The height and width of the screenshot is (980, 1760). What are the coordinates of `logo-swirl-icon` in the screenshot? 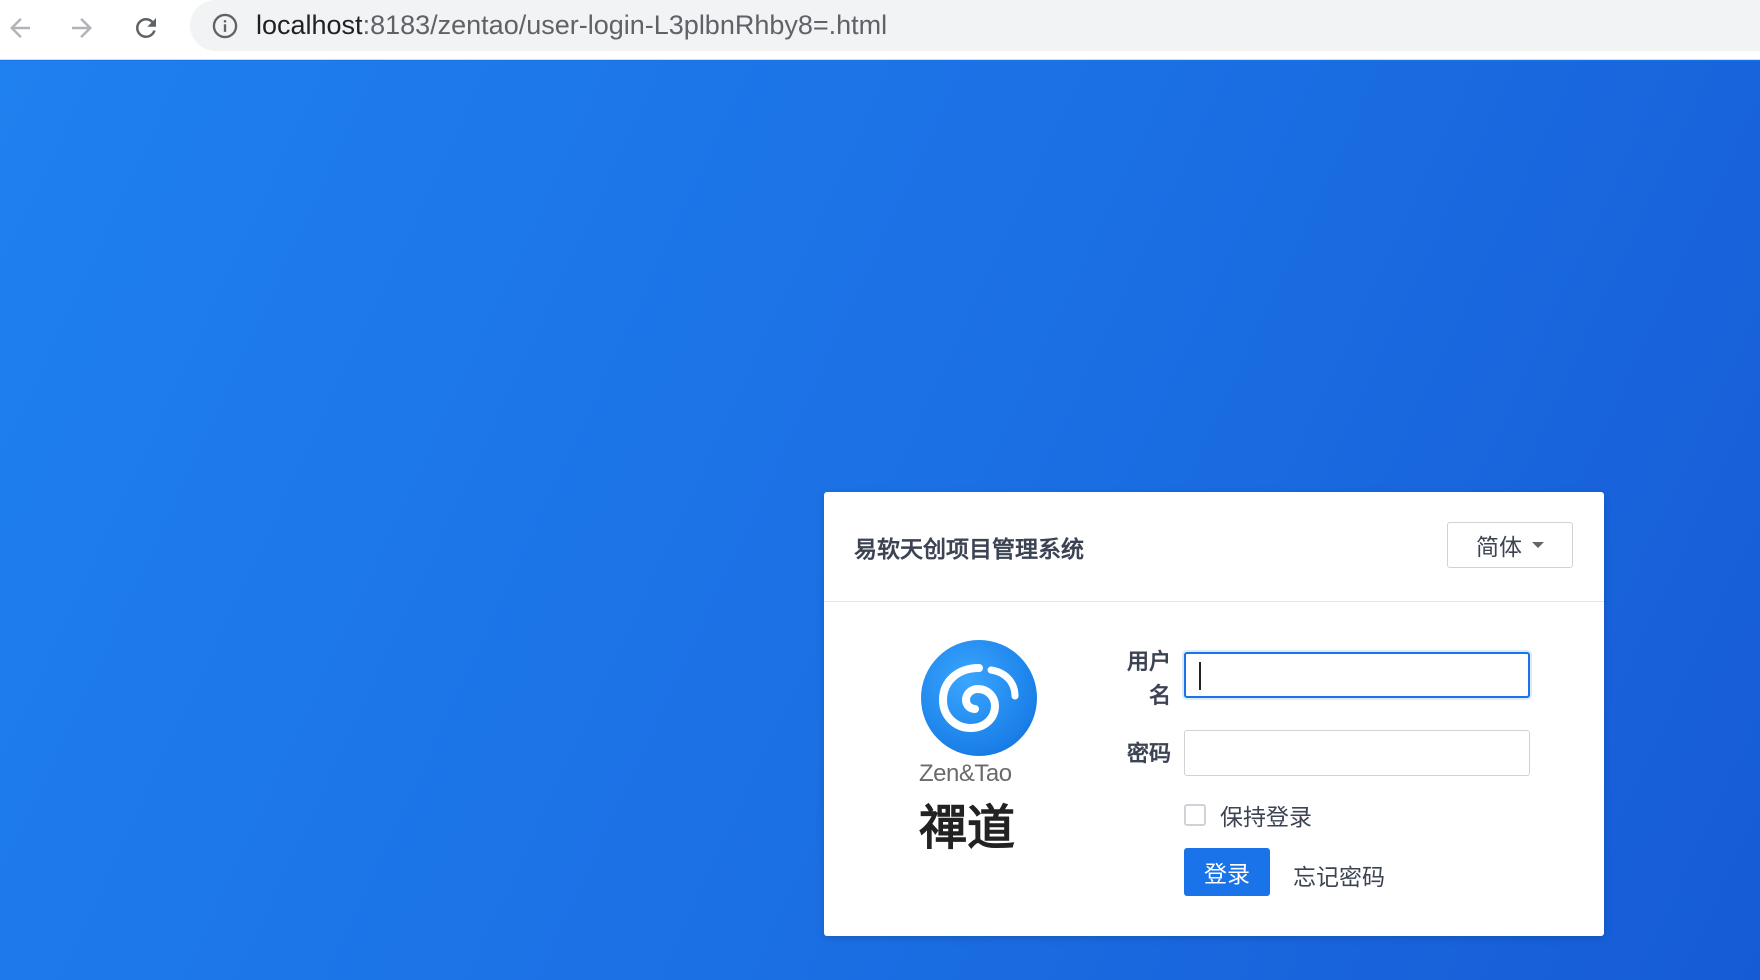 It's located at (979, 698).